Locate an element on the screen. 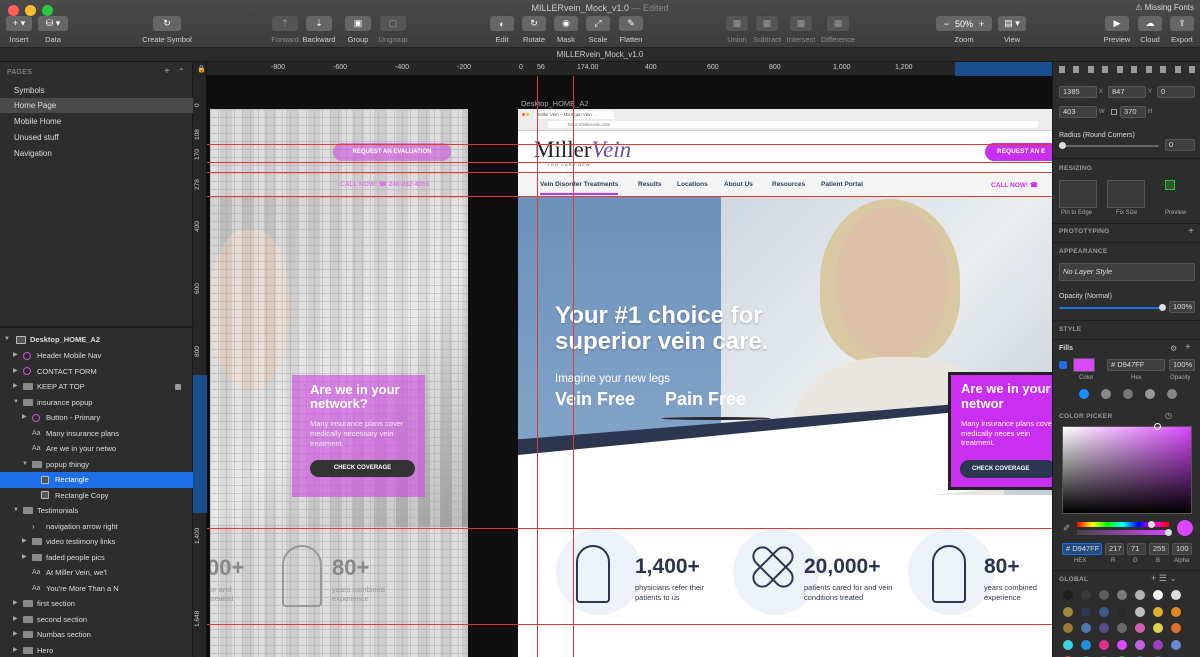 Image resolution: width=1200 pixels, height=657 pixels. alpha-input: 100 is located at coordinates (1182, 549).